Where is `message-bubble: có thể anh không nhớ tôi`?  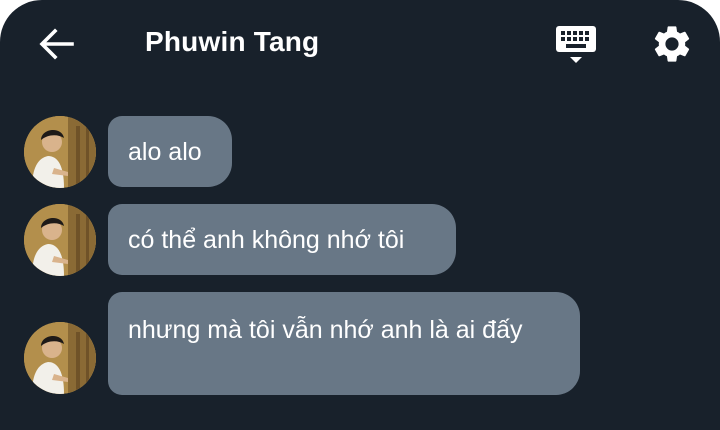 message-bubble: có thể anh không nhớ tôi is located at coordinates (282, 239).